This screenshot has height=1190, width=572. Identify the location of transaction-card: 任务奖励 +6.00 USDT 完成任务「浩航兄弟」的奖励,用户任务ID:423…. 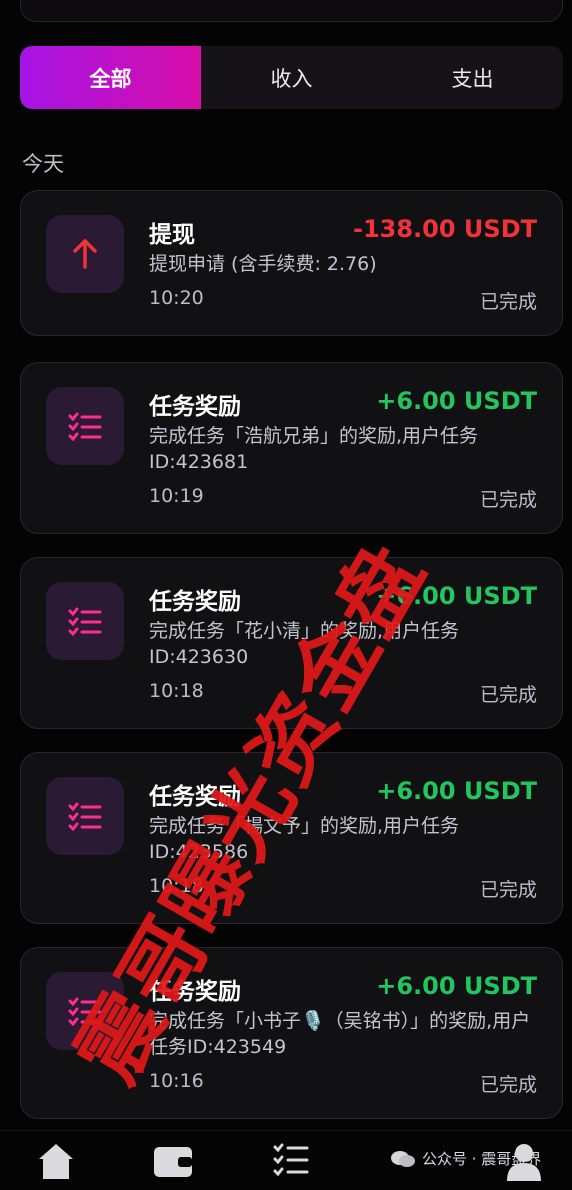
(291, 448).